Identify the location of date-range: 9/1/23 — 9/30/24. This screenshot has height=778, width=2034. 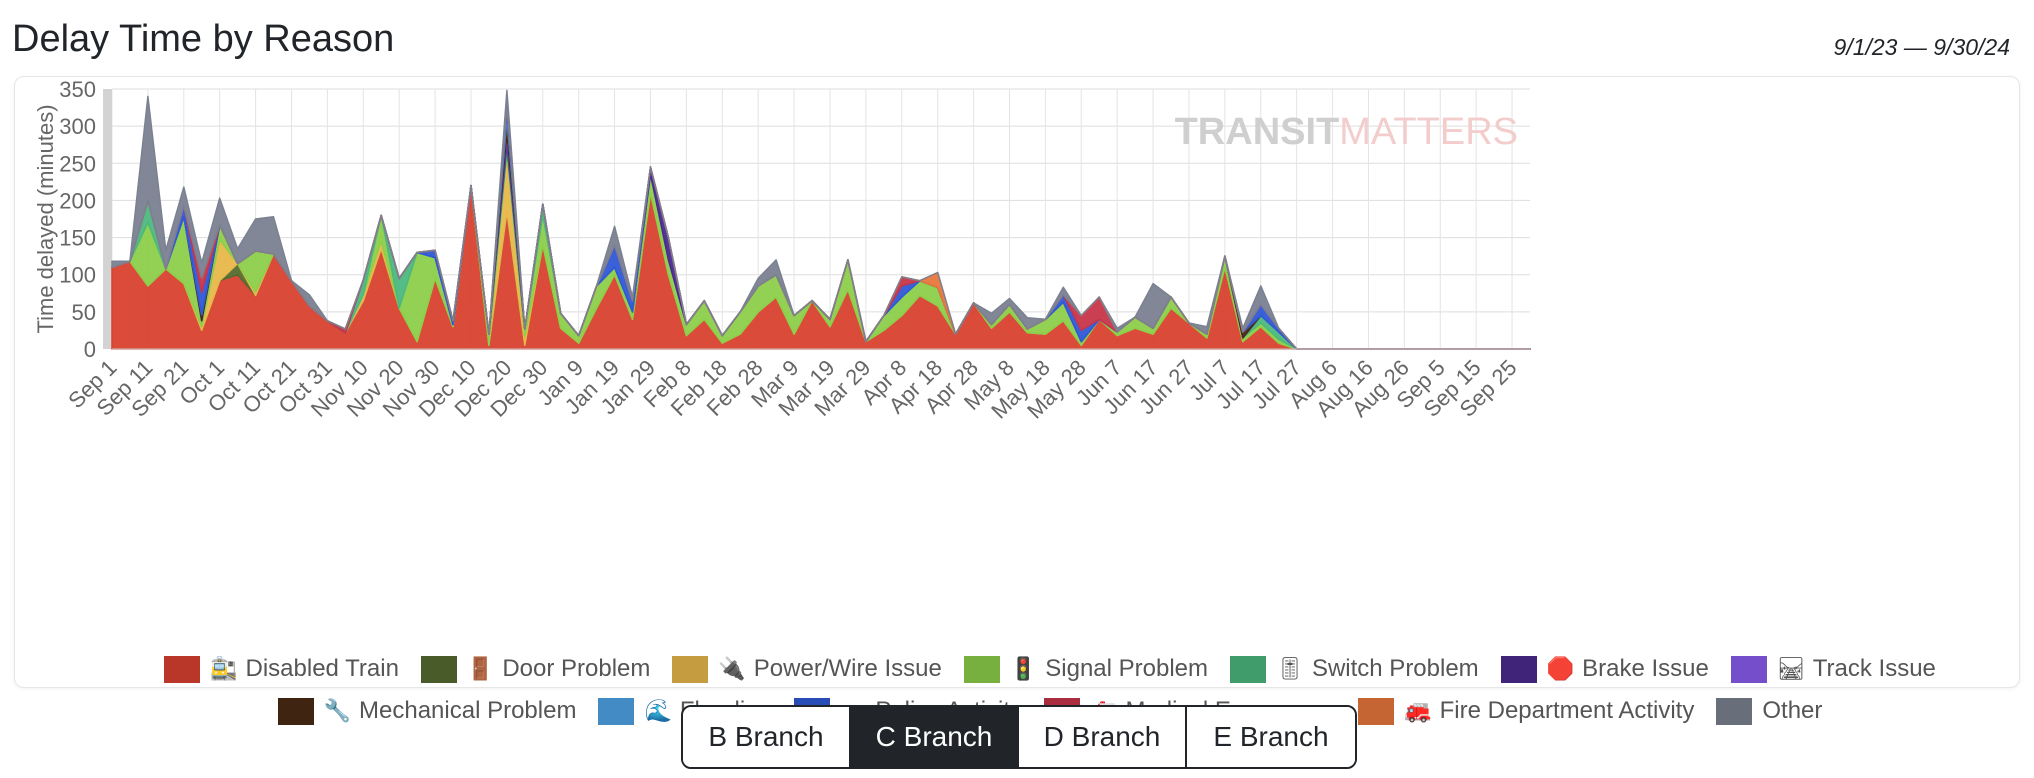
(1921, 47).